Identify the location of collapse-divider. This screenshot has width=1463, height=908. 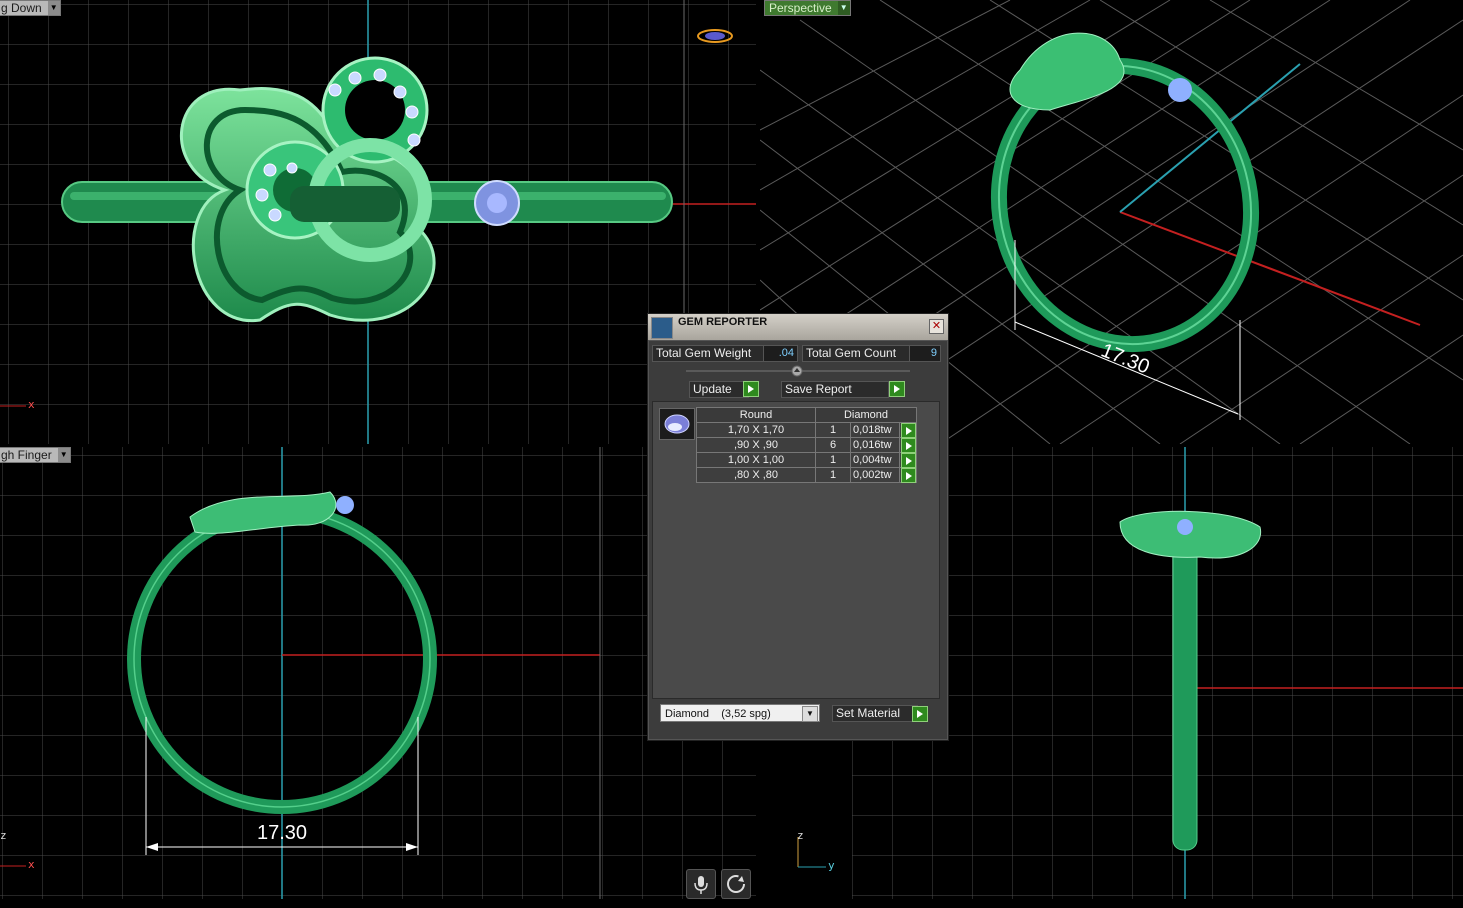
(798, 371).